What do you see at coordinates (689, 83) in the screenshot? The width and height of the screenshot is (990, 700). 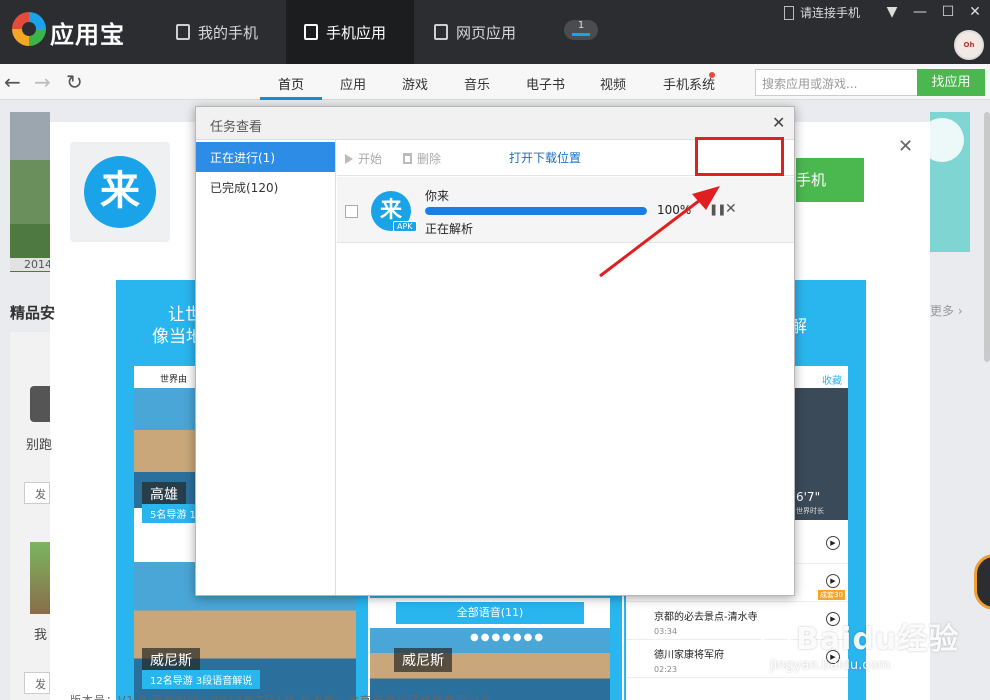 I see `nav-phone-system: 手机系统` at bounding box center [689, 83].